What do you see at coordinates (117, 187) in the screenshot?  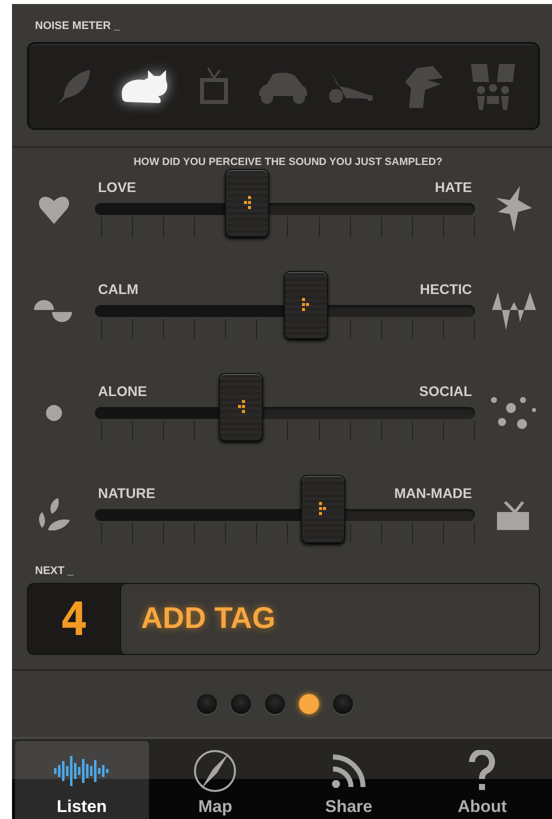 I see `slider-min-label: LOVE` at bounding box center [117, 187].